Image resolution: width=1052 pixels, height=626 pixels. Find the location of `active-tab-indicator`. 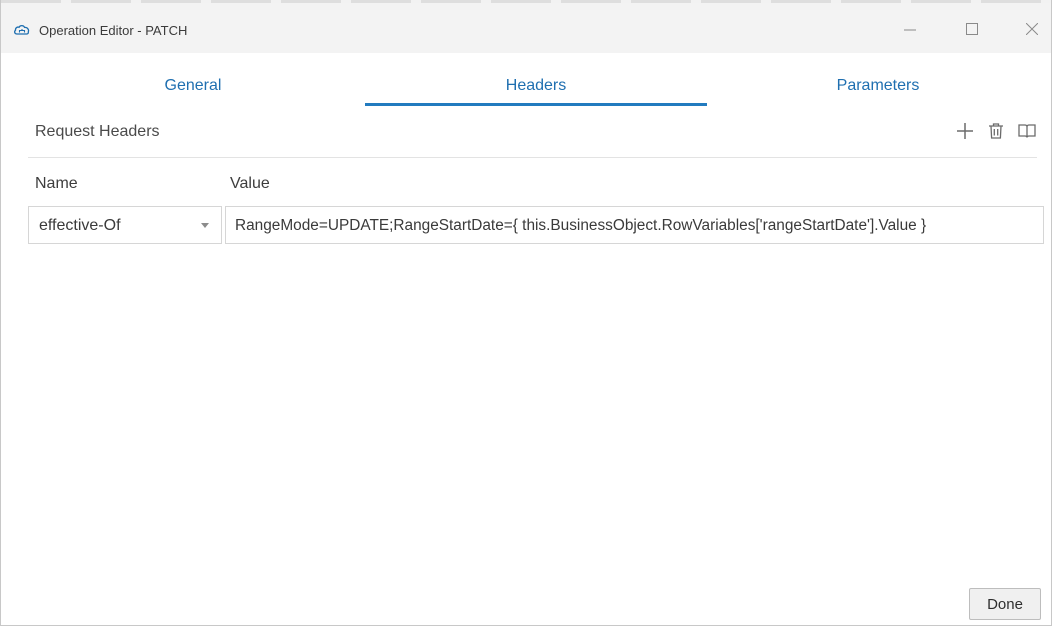

active-tab-indicator is located at coordinates (536, 104).